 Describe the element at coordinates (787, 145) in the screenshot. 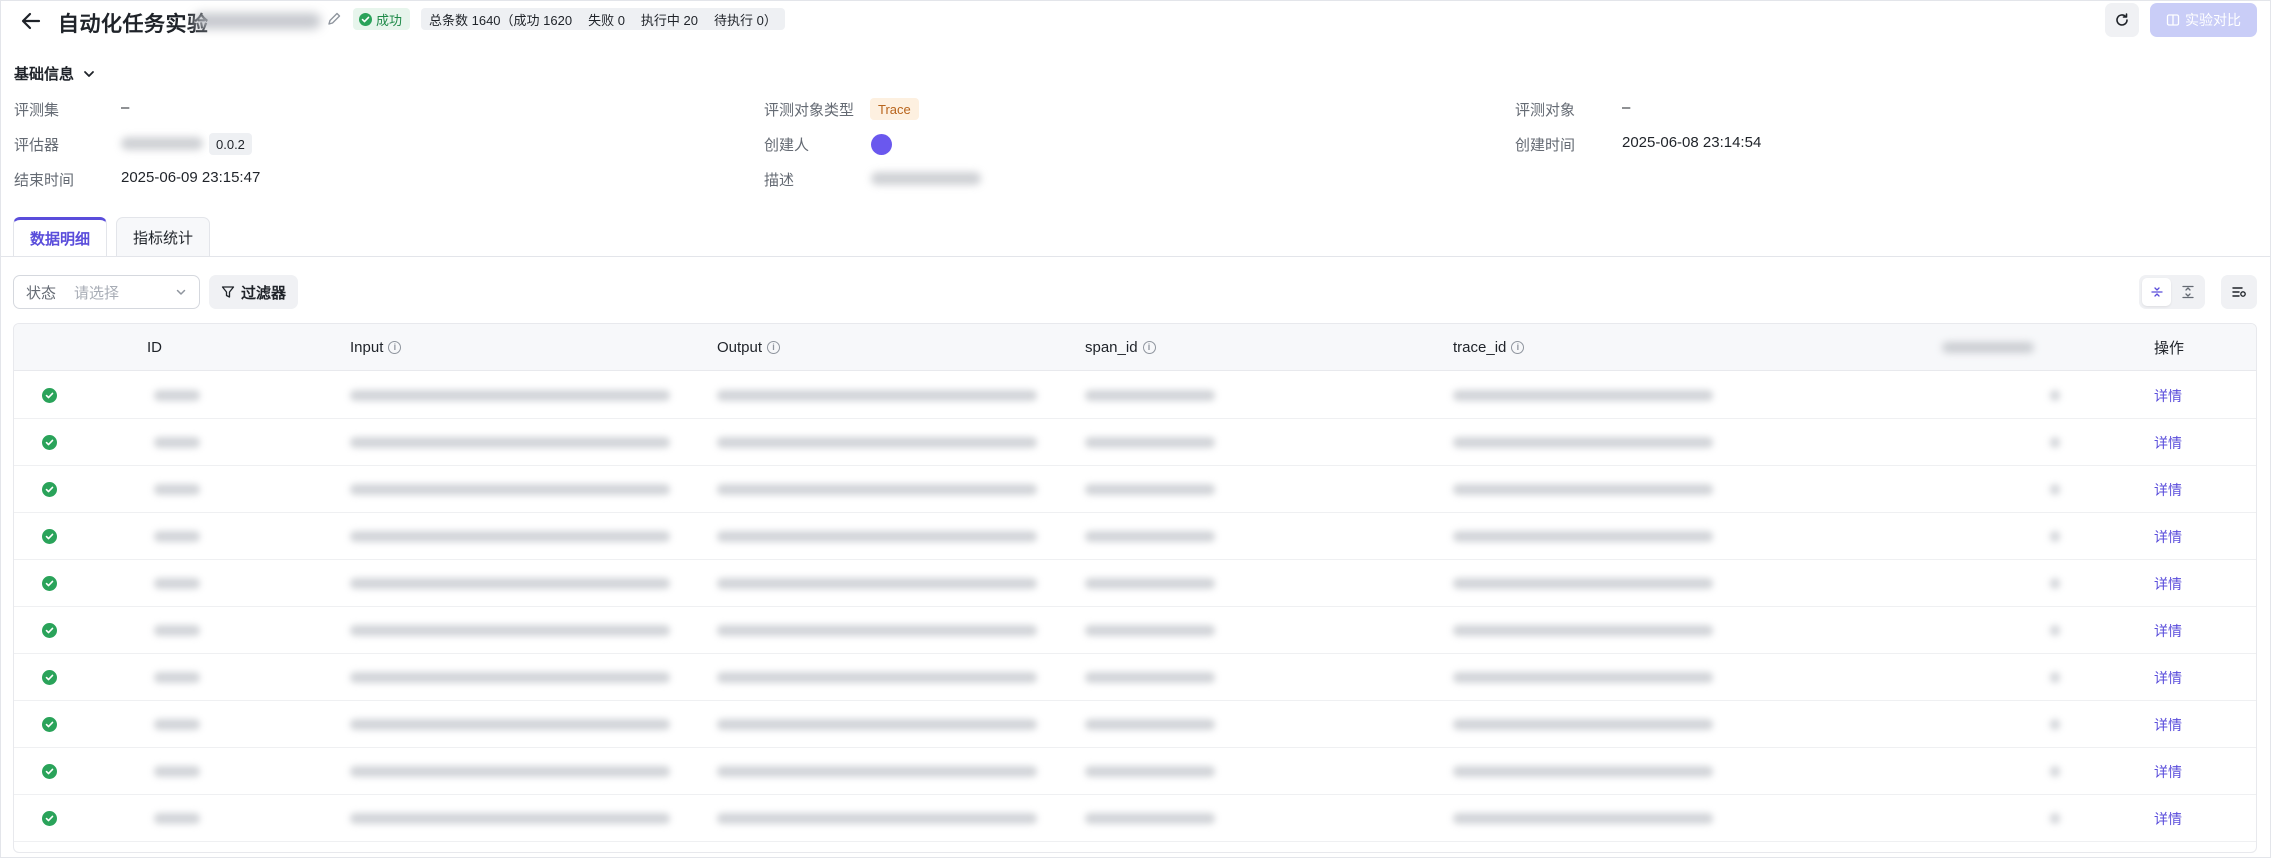

I see `creator-label: 创建人` at that location.